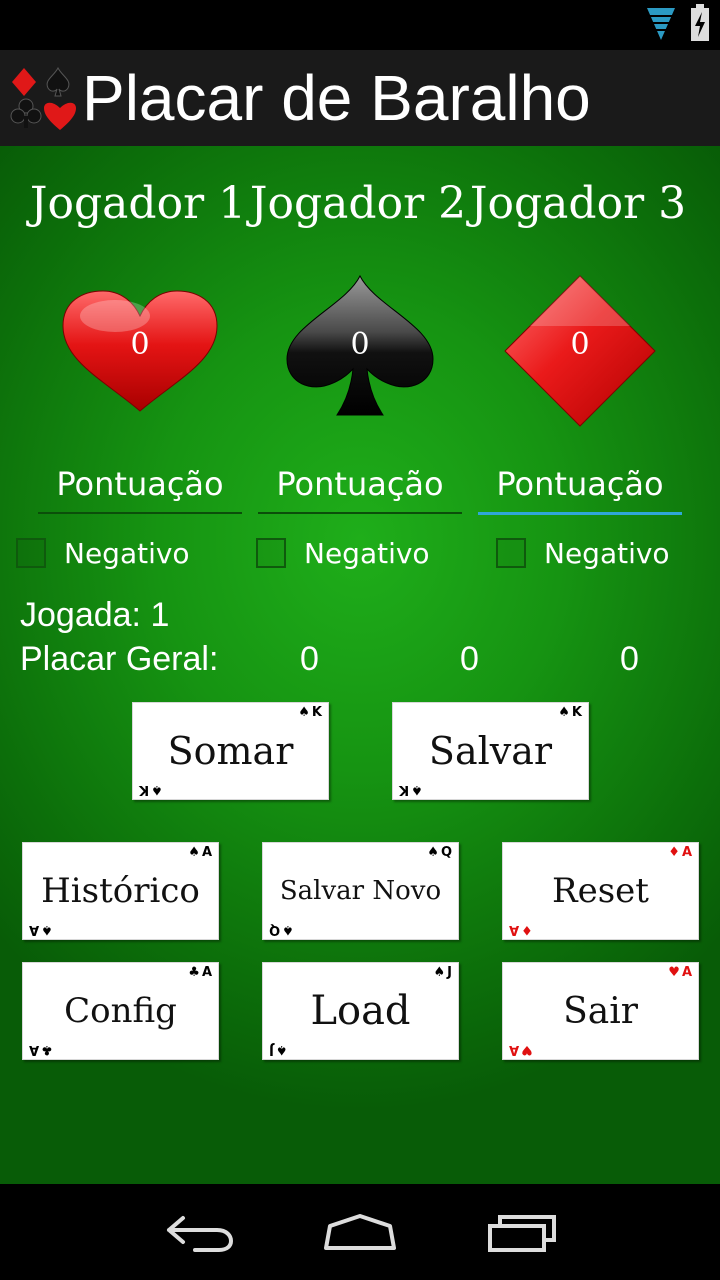 The image size is (720, 1280). Describe the element at coordinates (200, 1232) in the screenshot. I see `back-icon` at that location.